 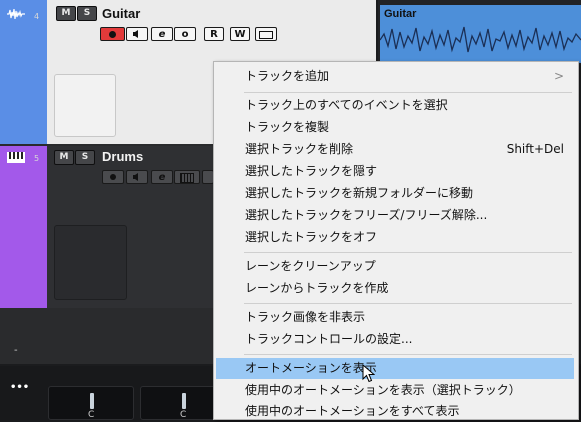 What do you see at coordinates (395, 368) in the screenshot?
I see `menu-item-show-automation: オートメーションを表示` at bounding box center [395, 368].